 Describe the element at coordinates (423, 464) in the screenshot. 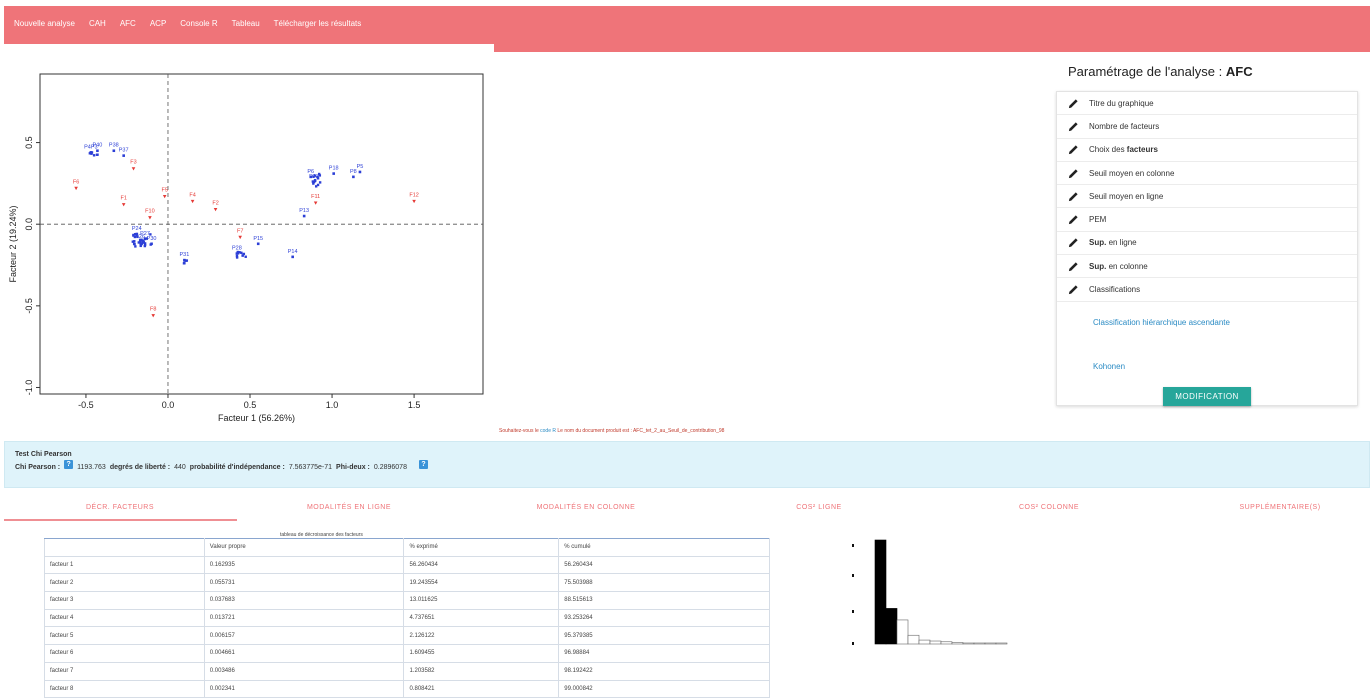

I see `phi-help-icon: ?` at that location.